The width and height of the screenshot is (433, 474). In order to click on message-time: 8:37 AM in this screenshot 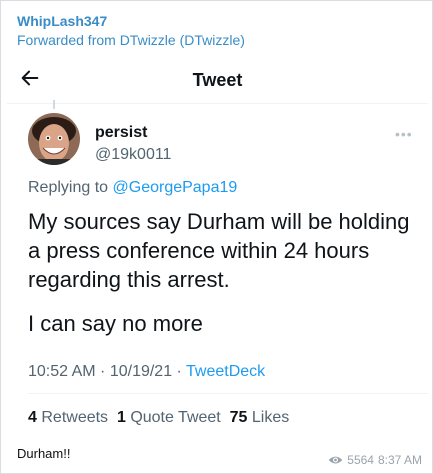, I will do `click(399, 460)`.